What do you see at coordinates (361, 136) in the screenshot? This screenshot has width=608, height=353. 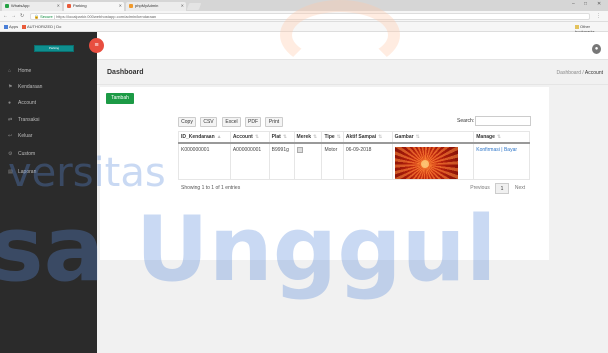 I see `column-header-label: Aktif Sampai` at bounding box center [361, 136].